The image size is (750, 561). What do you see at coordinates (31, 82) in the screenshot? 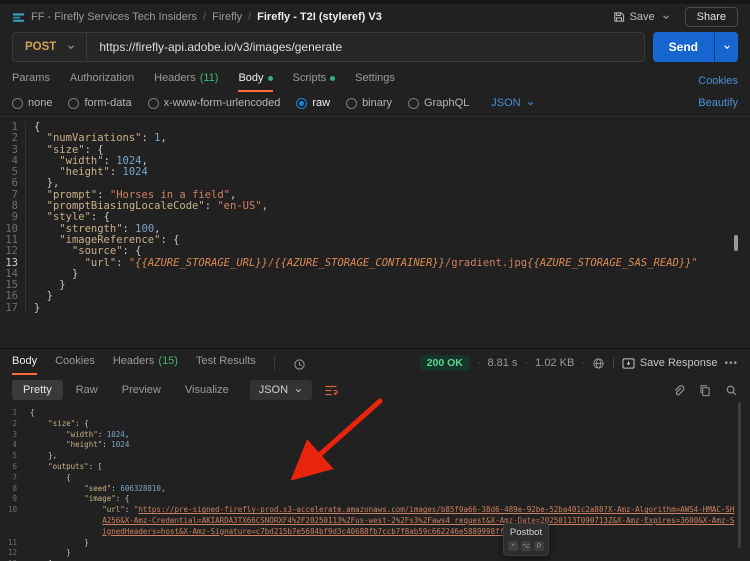
I see `tab-params: Params` at bounding box center [31, 82].